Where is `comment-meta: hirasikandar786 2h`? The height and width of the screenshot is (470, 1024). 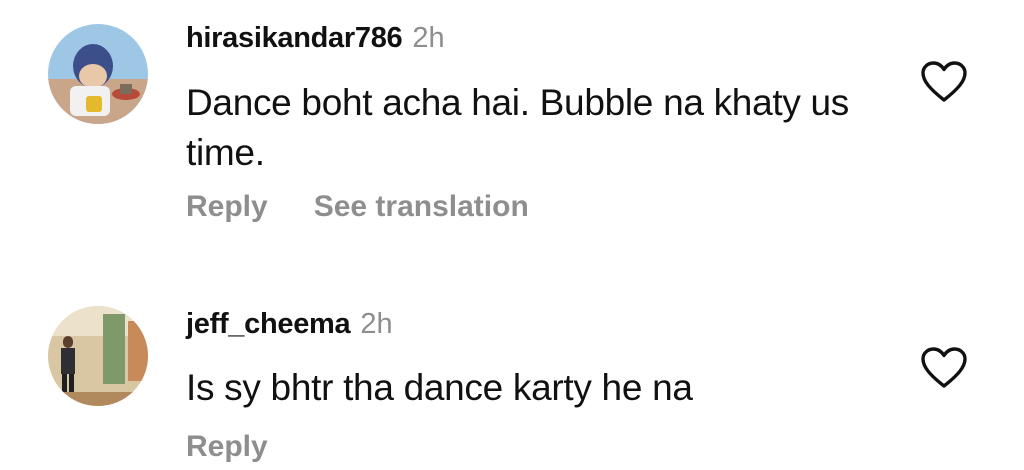 comment-meta: hirasikandar786 2h is located at coordinates (315, 38).